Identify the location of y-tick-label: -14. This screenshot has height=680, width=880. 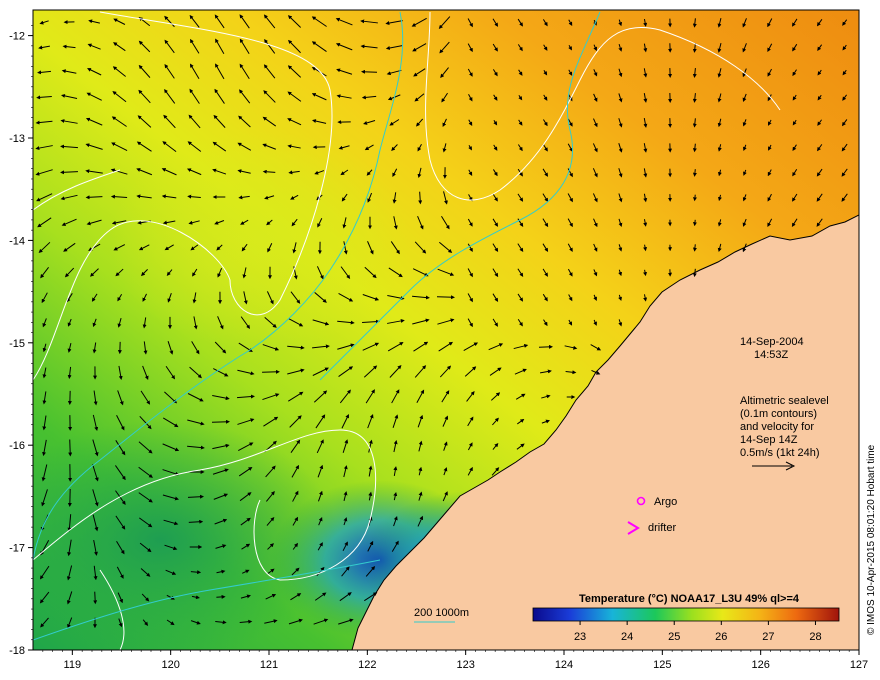
(17, 241).